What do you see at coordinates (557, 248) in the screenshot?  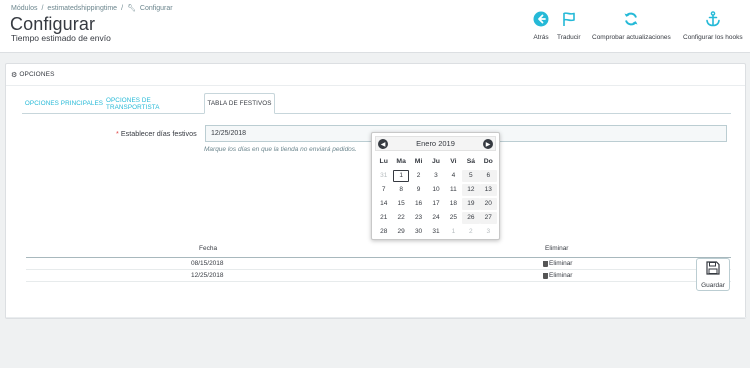 I see `column-header-delete: Eliminar` at bounding box center [557, 248].